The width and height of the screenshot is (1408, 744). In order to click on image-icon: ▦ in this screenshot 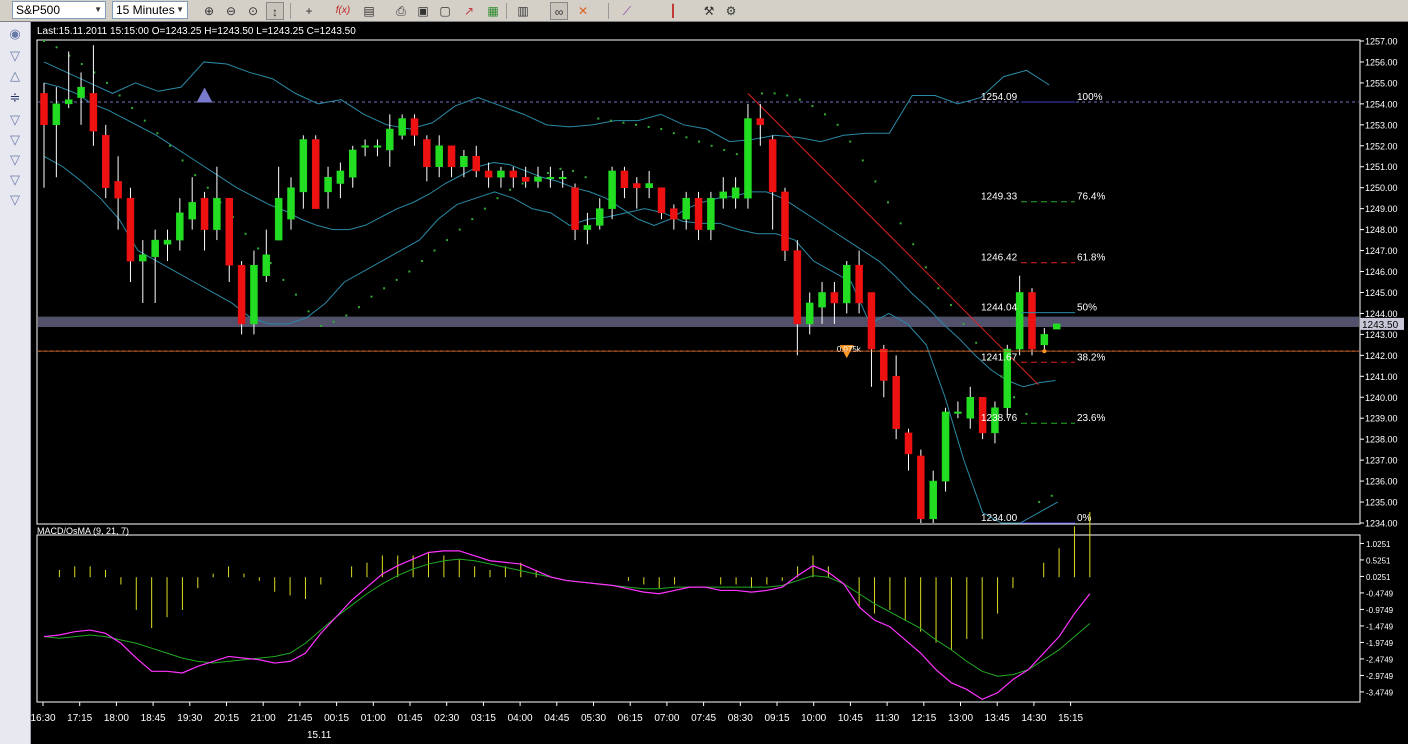, I will do `click(493, 11)`.